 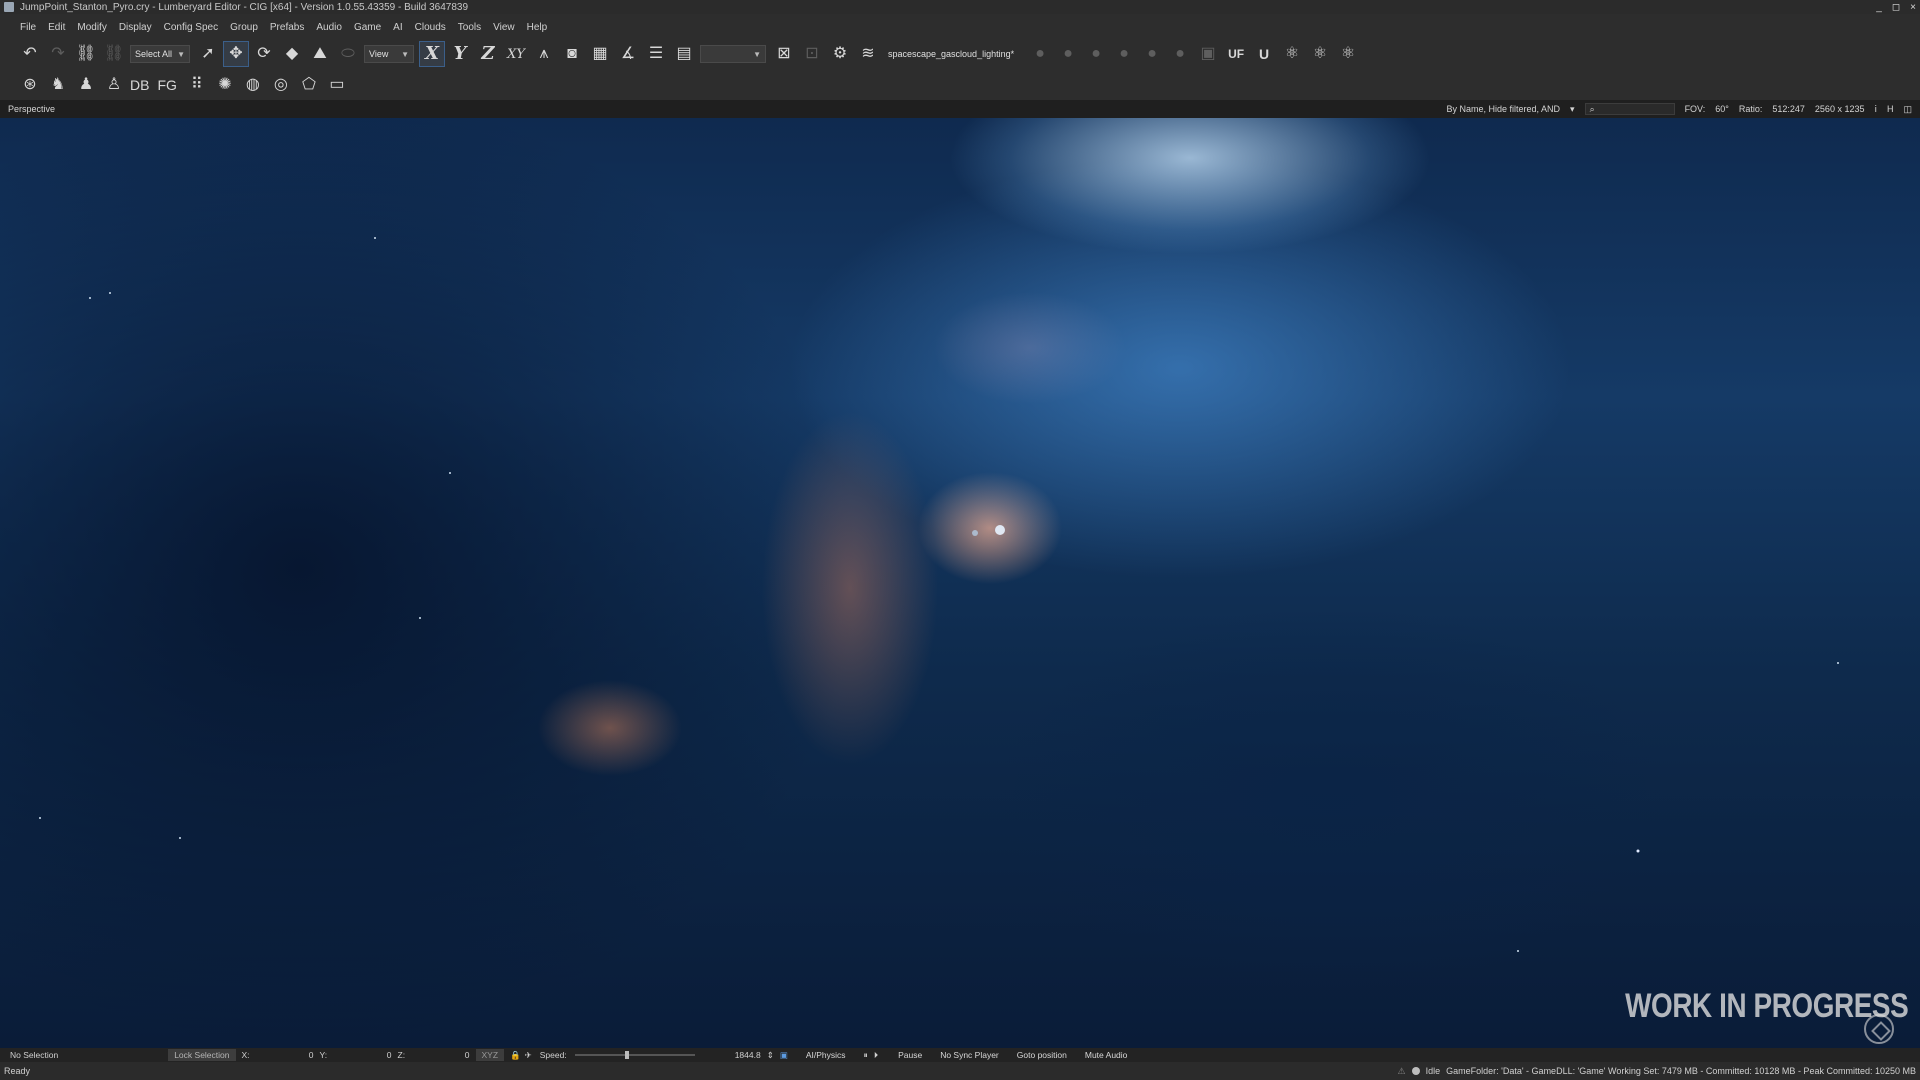 I want to click on ratio-value: 512:247, so click(x=1788, y=109).